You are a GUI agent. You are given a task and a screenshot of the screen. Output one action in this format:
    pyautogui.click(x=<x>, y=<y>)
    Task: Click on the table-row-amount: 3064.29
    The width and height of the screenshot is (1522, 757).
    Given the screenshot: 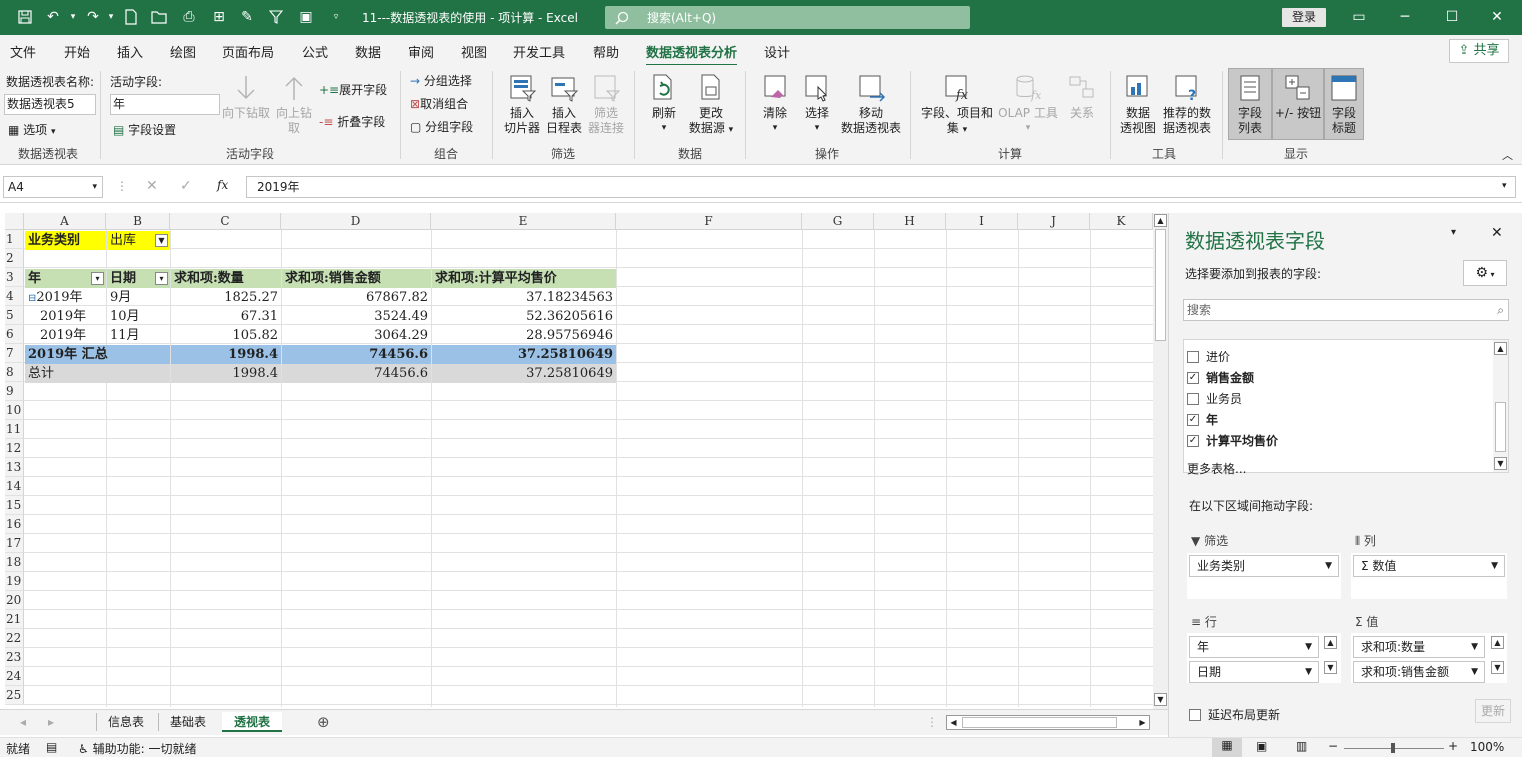 What is the action you would take?
    pyautogui.click(x=356, y=335)
    